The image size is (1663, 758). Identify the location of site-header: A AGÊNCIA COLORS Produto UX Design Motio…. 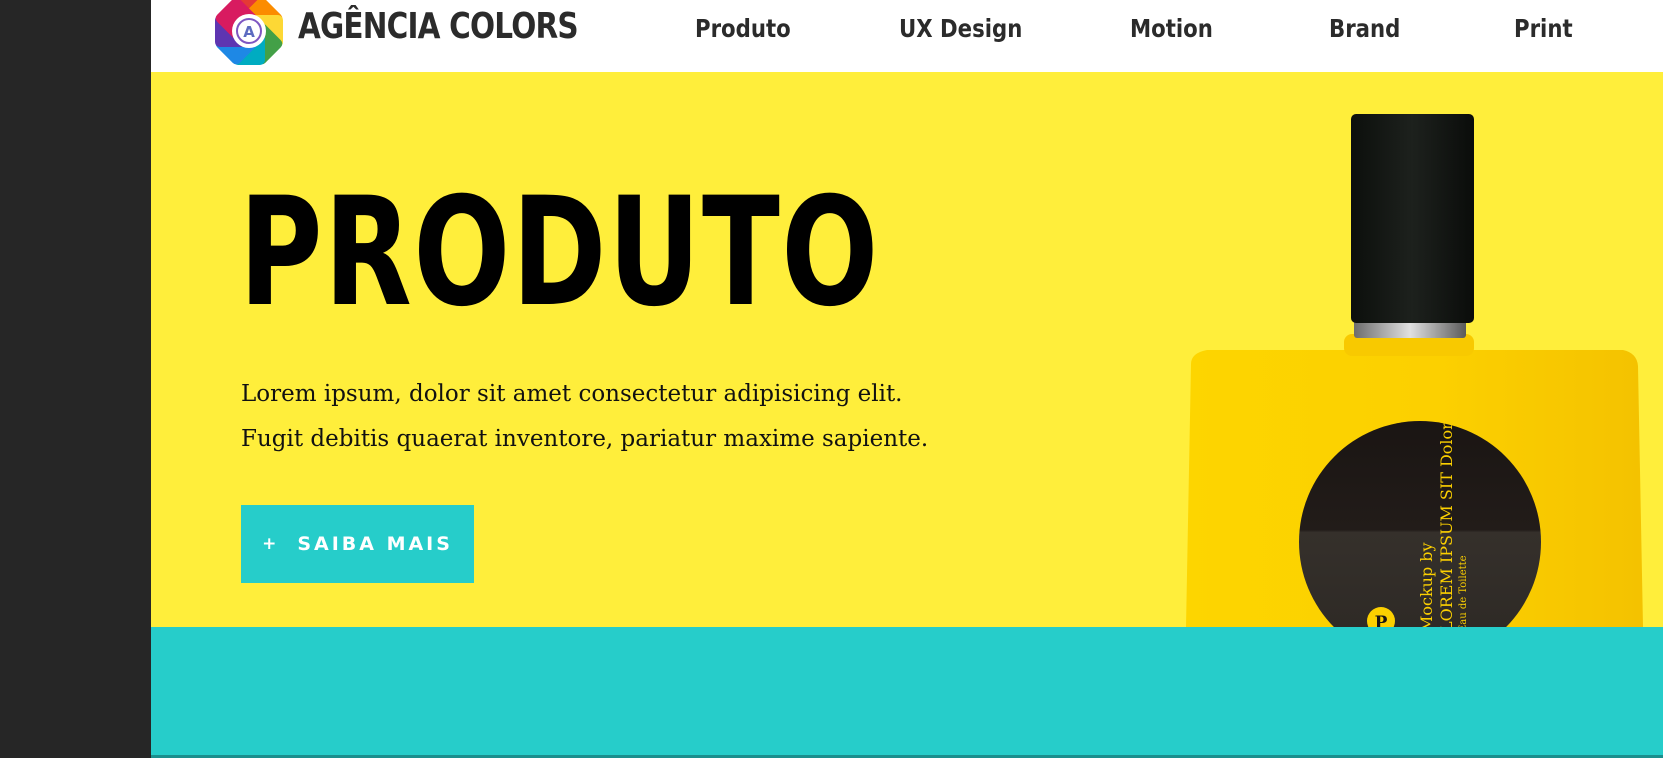
(907, 36).